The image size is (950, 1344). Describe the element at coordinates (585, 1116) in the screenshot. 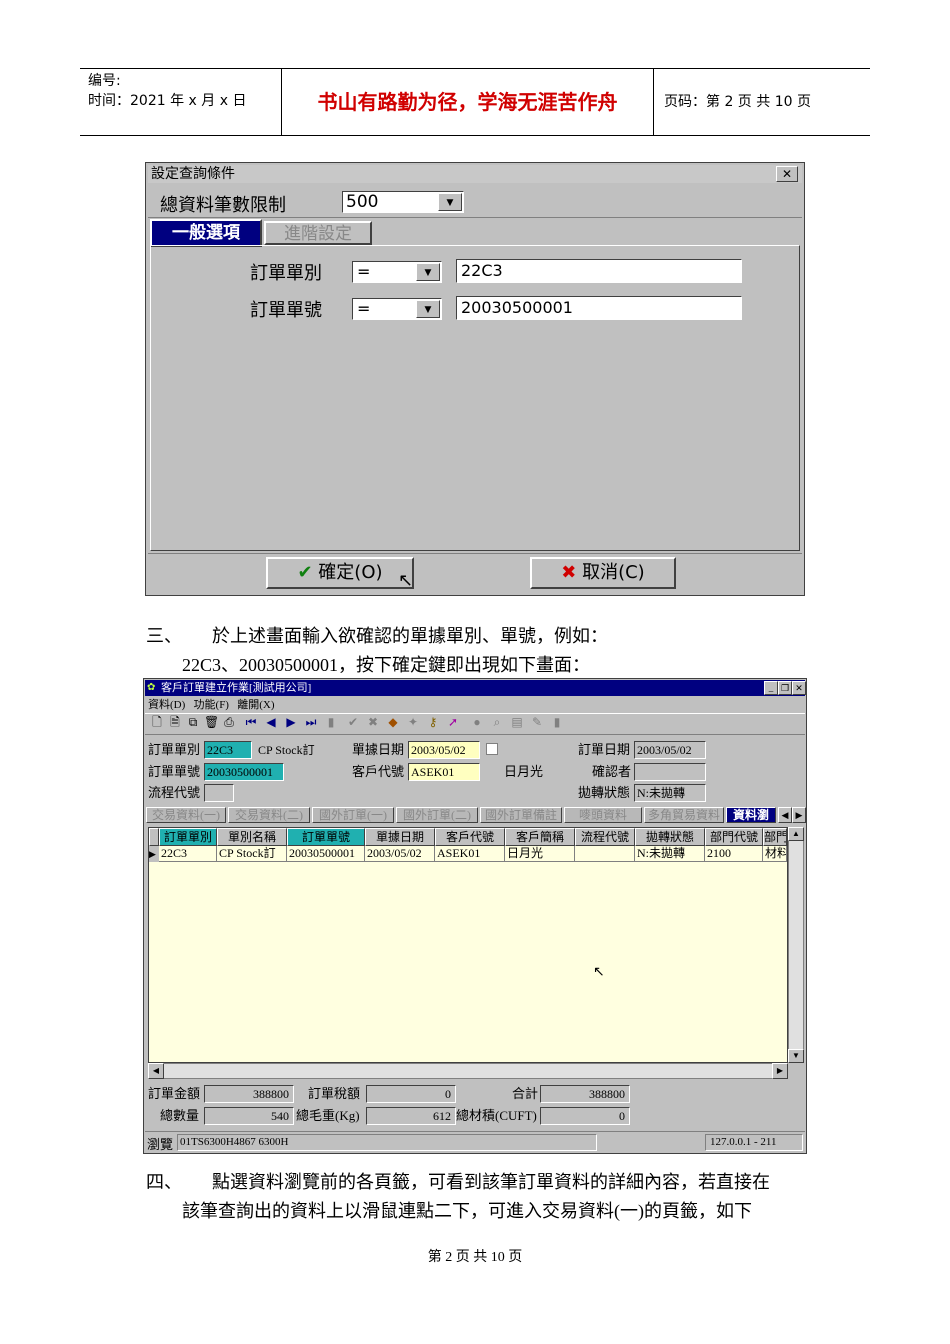

I see `volume-field: 0` at that location.